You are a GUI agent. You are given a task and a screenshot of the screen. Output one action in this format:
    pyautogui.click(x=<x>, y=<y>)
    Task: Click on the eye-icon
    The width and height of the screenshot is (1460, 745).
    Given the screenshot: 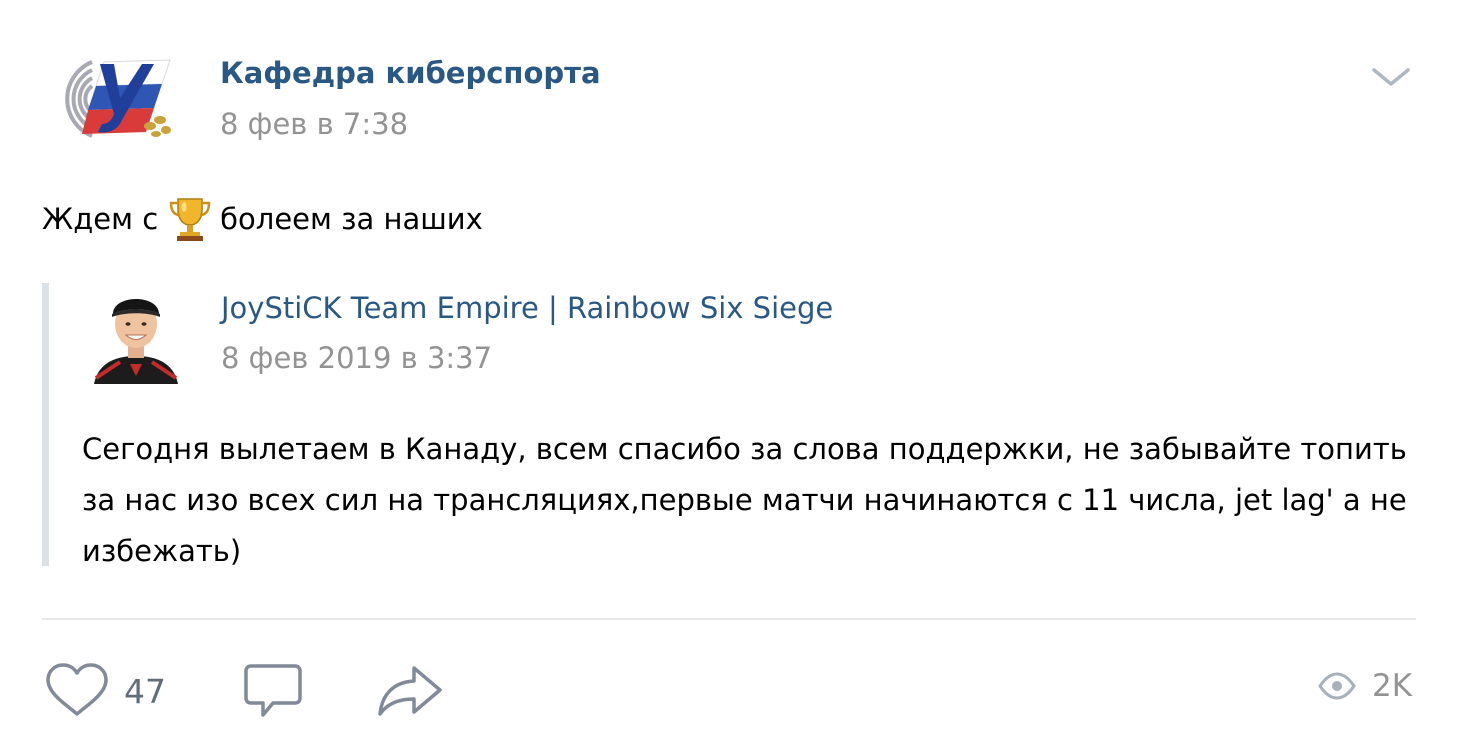 What is the action you would take?
    pyautogui.click(x=1337, y=686)
    